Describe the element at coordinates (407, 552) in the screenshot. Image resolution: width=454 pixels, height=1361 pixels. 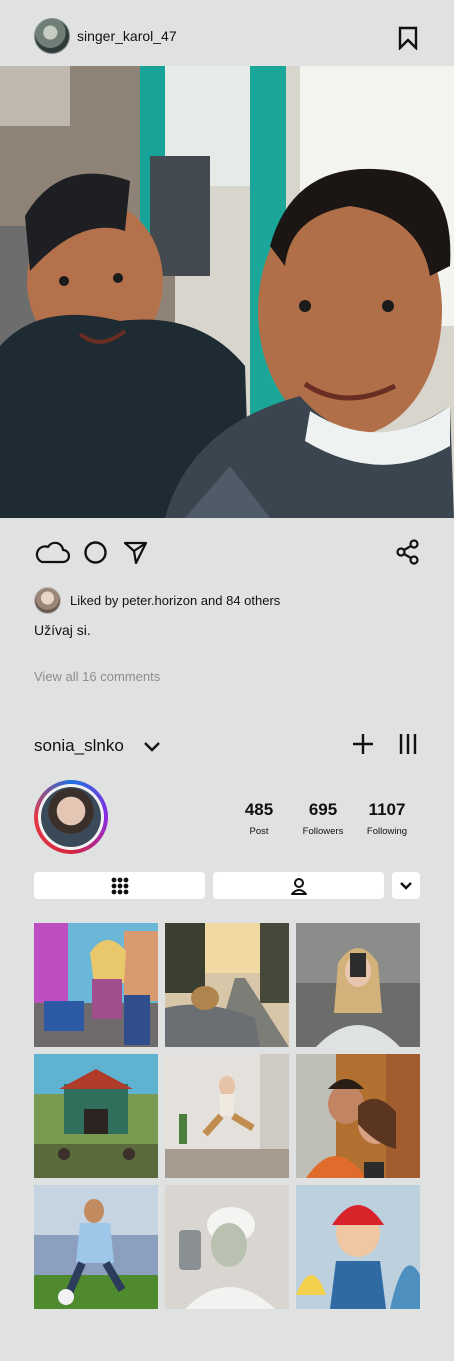
I see `share-icon` at that location.